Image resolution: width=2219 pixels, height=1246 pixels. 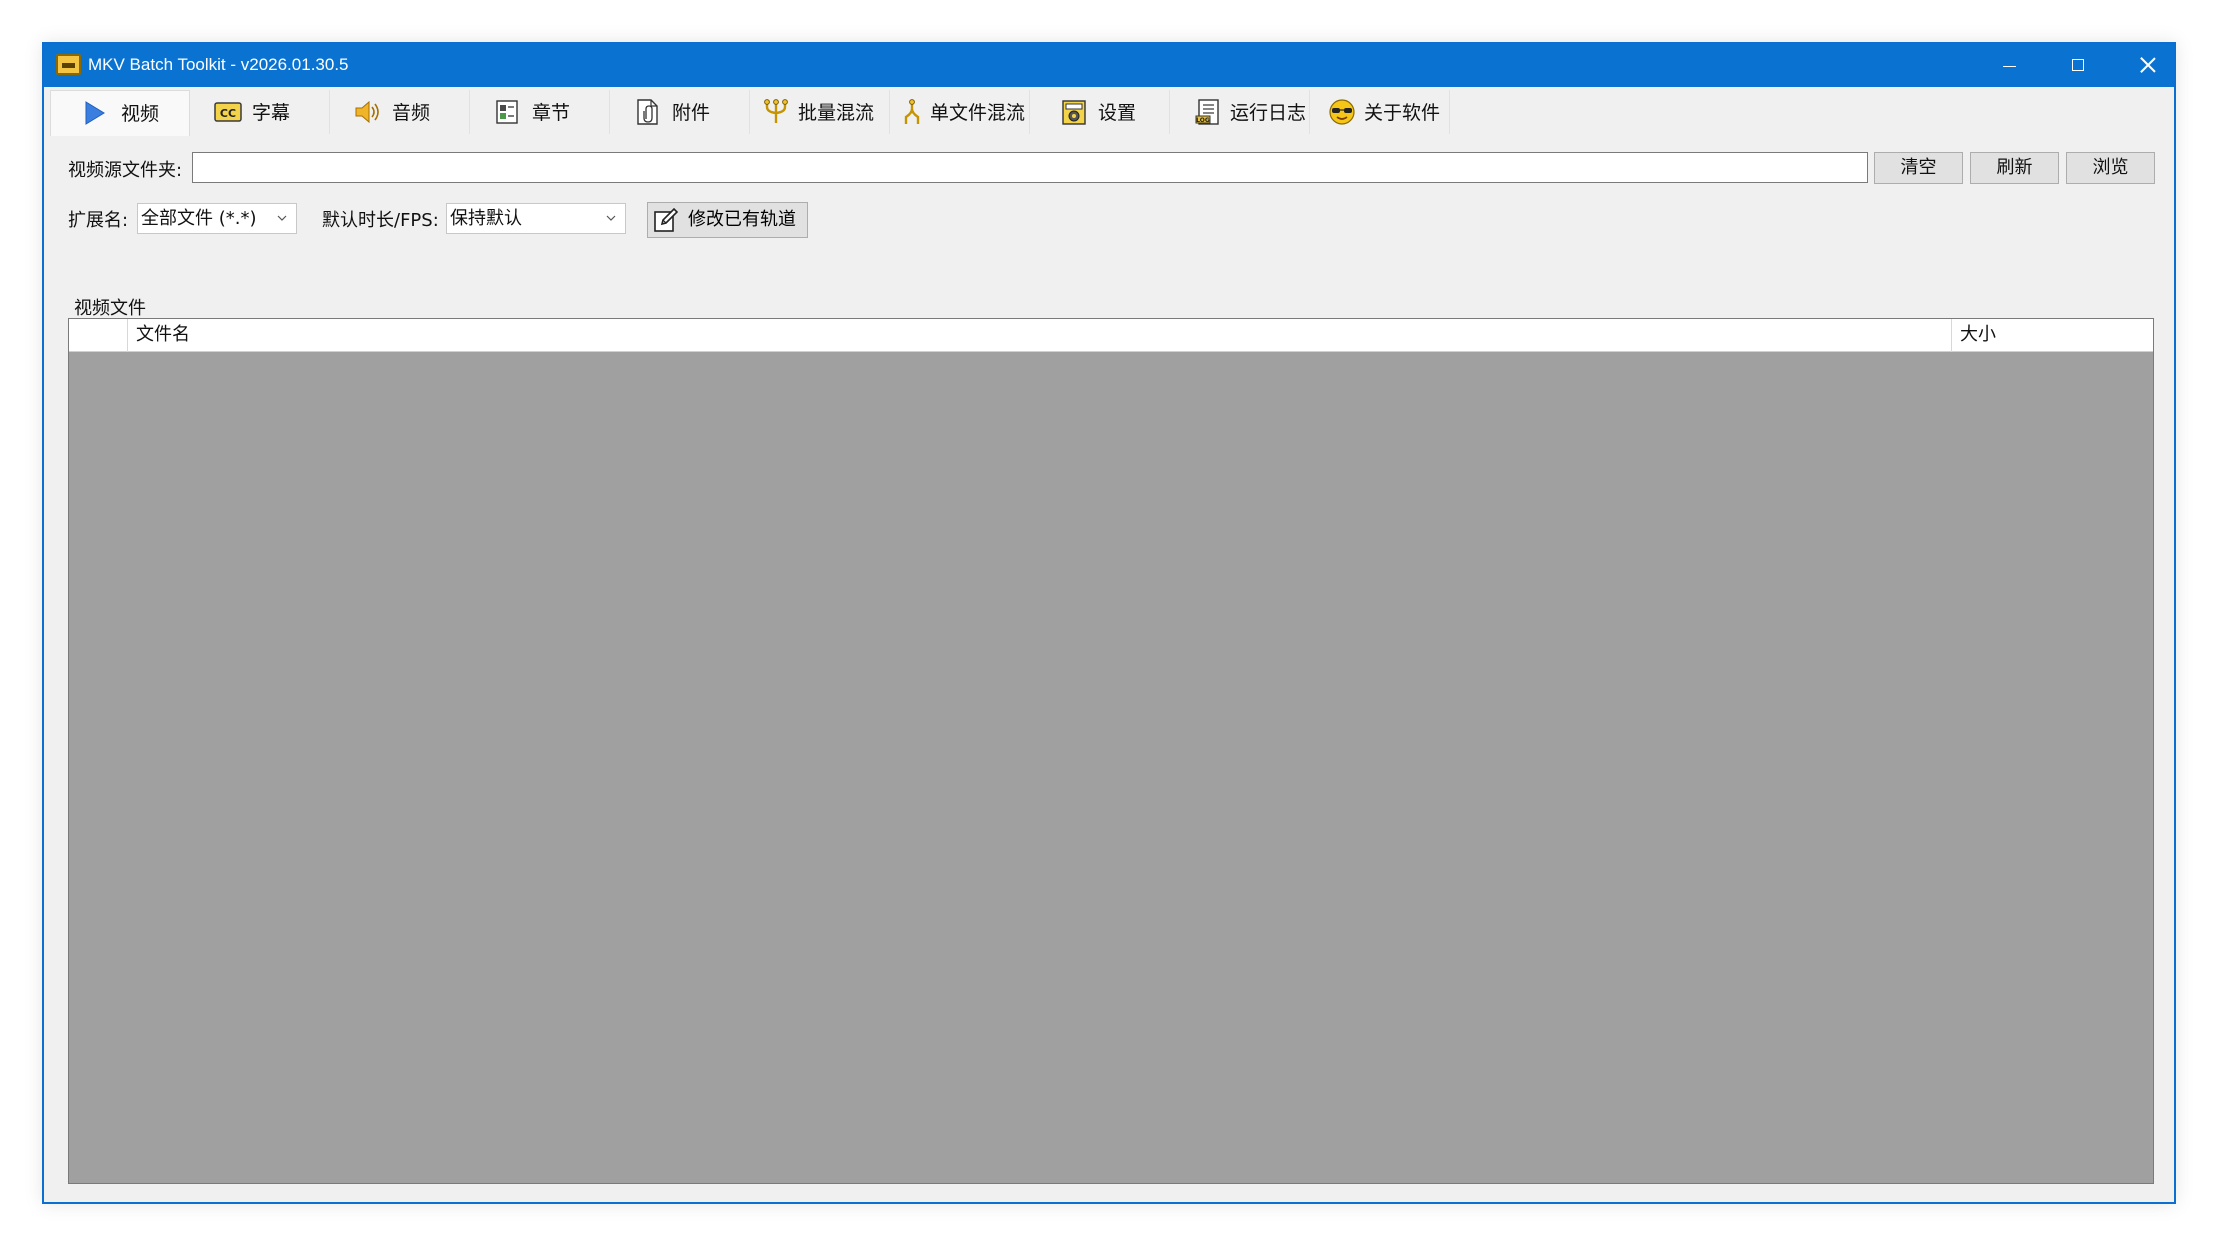 I want to click on tab-label: 关于软件, so click(x=1402, y=113).